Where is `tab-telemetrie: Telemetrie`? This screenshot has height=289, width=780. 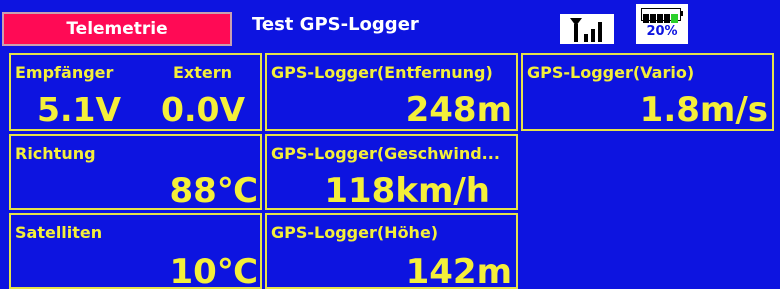
tab-telemetrie: Telemetrie is located at coordinates (117, 29).